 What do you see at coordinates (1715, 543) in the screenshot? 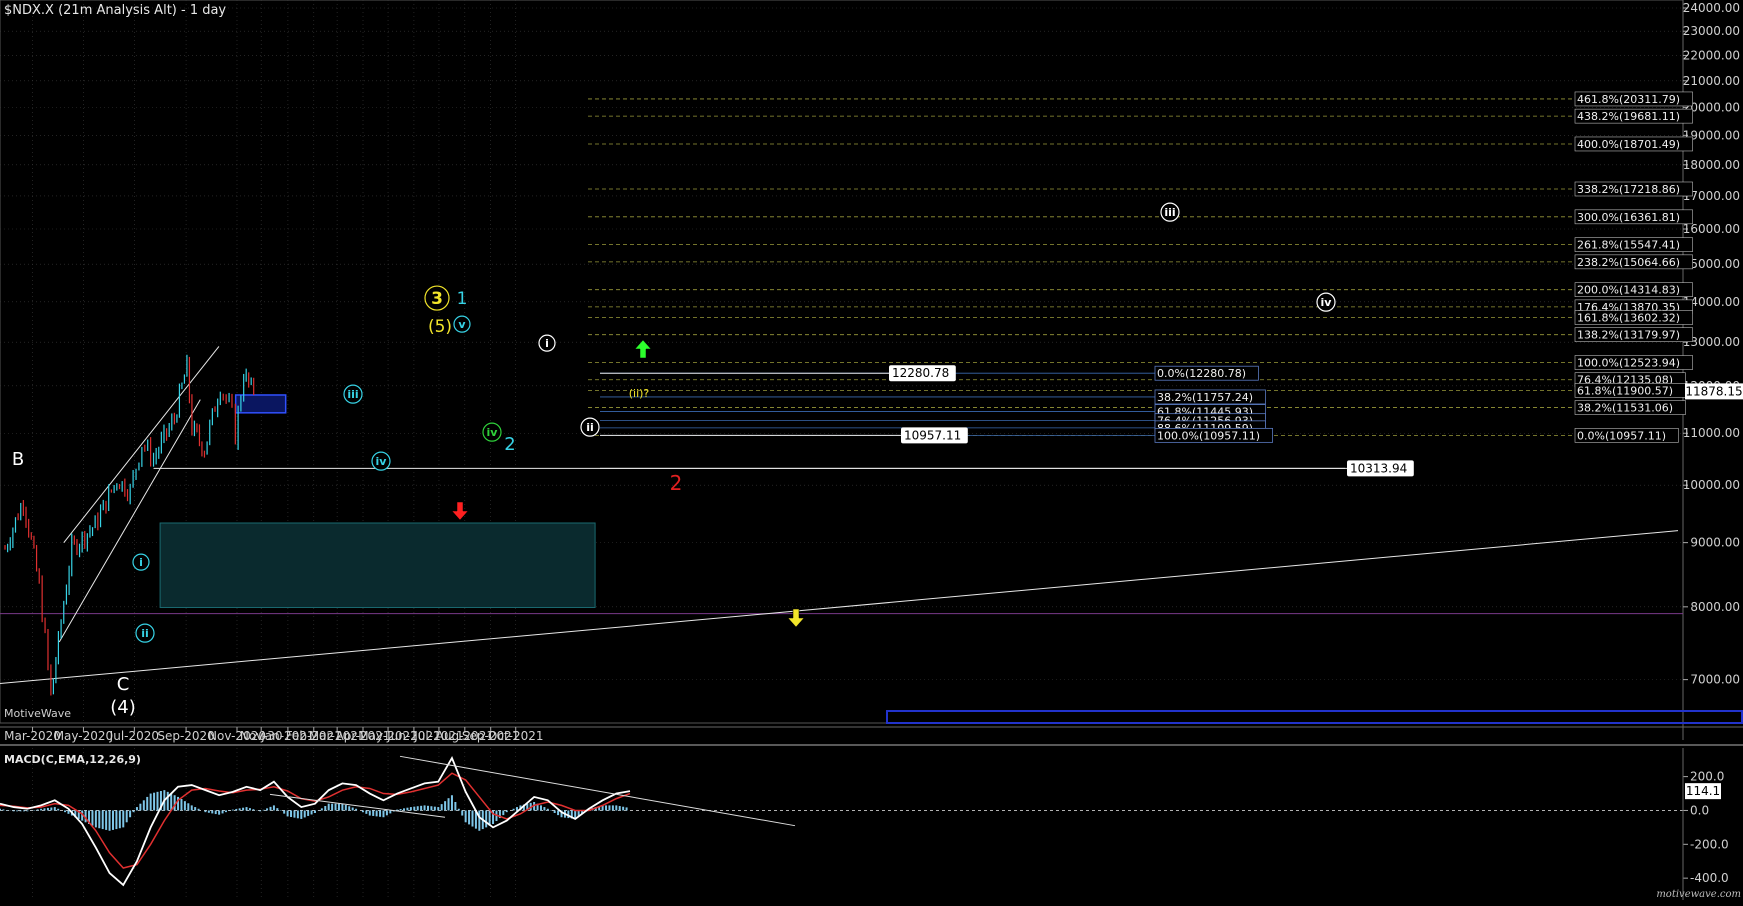
I see `price-tick-label: 9000.00` at bounding box center [1715, 543].